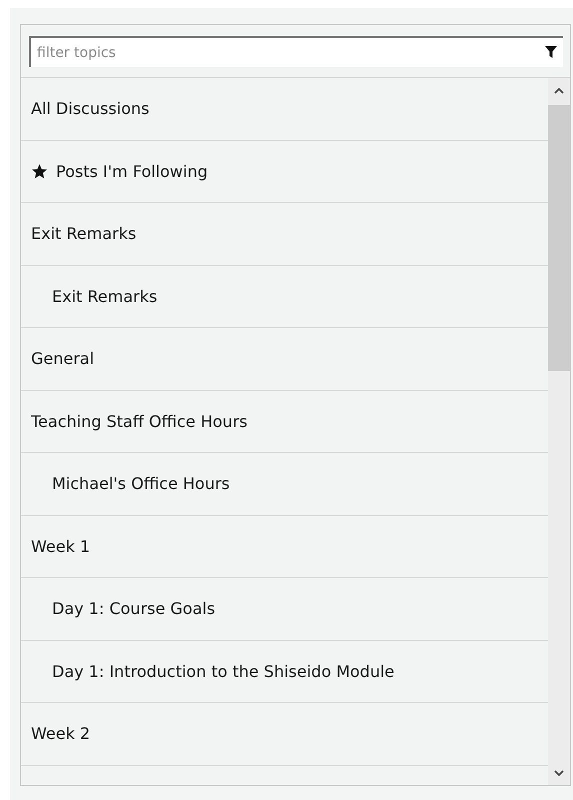 This screenshot has width=573, height=800. I want to click on topic-item: Posts I'm Following, so click(284, 171).